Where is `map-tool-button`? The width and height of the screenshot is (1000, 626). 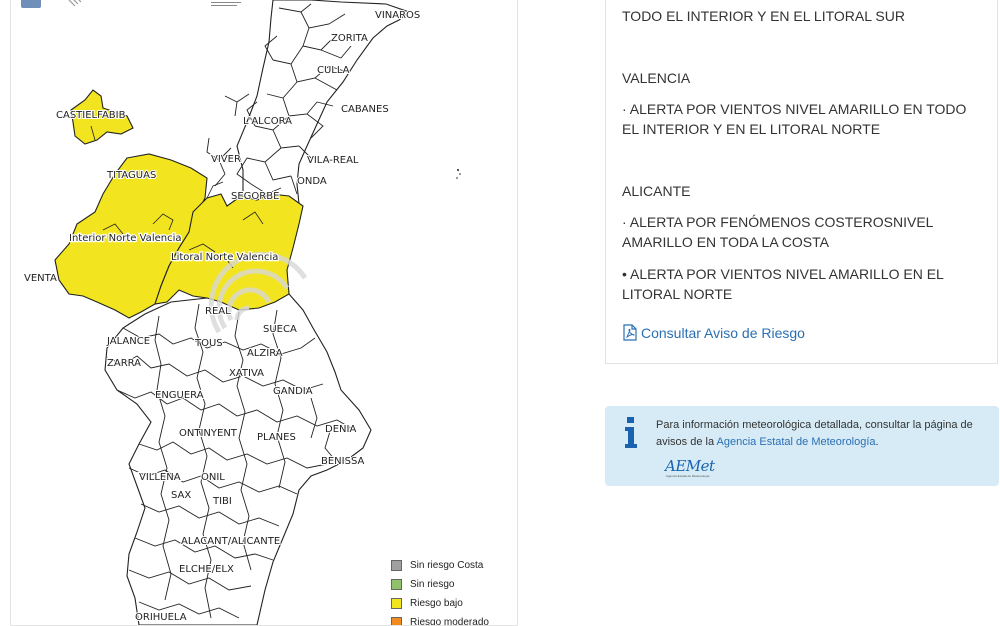 map-tool-button is located at coordinates (31, 4).